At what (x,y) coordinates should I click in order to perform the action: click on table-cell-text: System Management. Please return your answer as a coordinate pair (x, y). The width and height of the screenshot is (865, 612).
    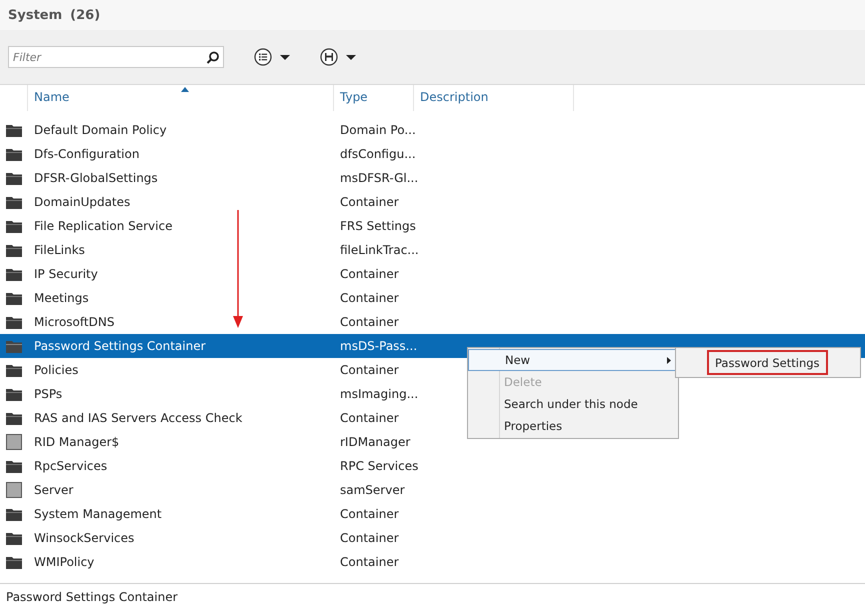
    Looking at the image, I should click on (98, 514).